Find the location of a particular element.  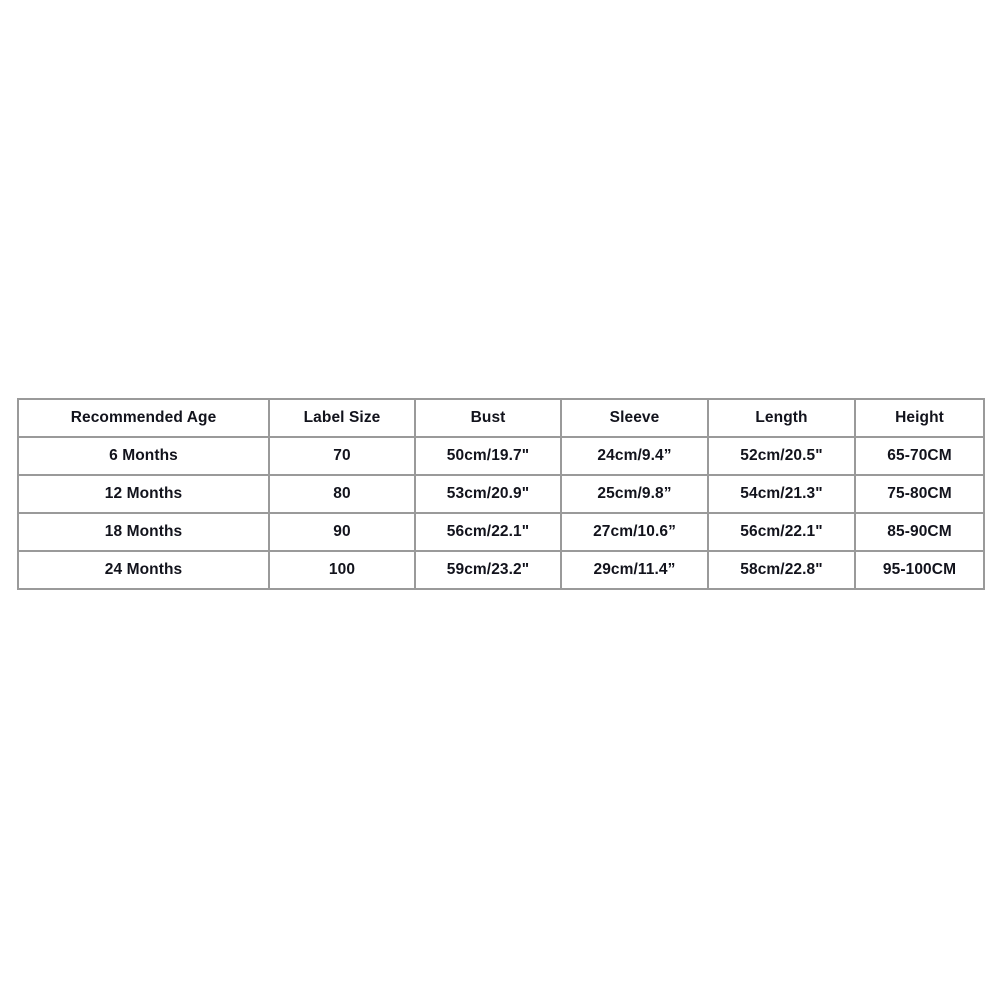

column-header-height: Height is located at coordinates (919, 418).